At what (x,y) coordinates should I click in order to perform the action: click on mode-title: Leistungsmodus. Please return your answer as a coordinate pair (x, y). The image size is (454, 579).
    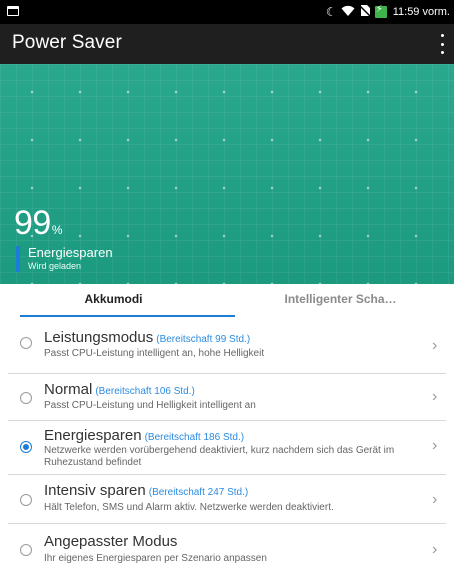
    Looking at the image, I should click on (99, 337).